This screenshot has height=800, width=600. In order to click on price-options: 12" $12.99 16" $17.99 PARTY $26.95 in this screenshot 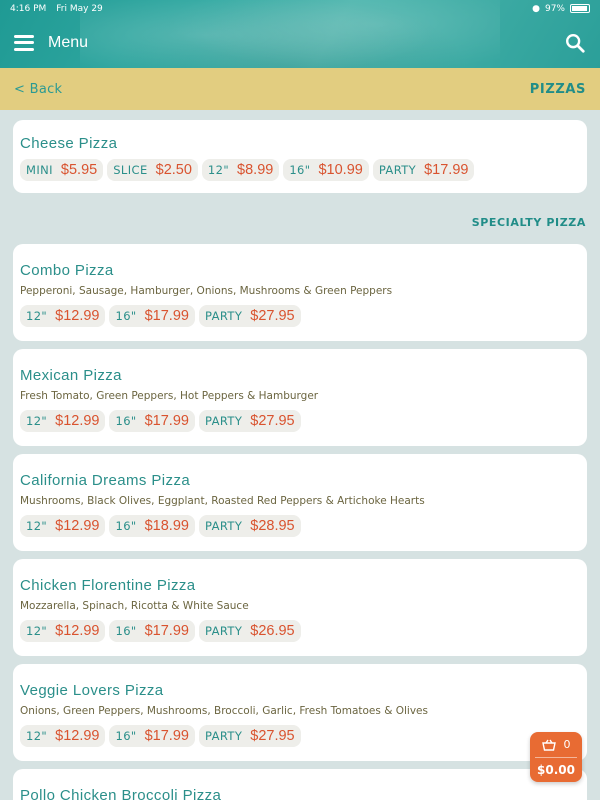, I will do `click(300, 631)`.